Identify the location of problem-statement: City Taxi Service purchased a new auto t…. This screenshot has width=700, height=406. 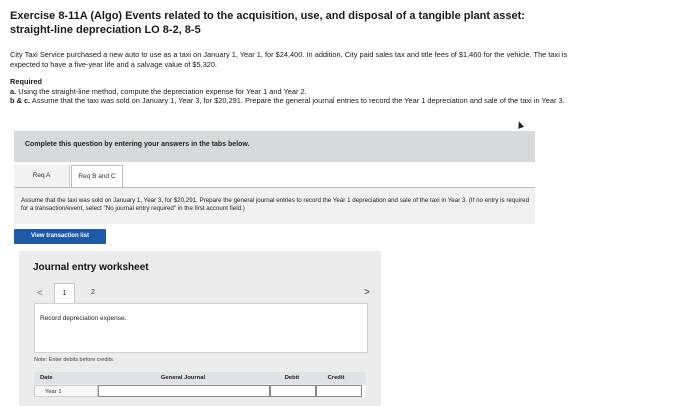
(289, 59).